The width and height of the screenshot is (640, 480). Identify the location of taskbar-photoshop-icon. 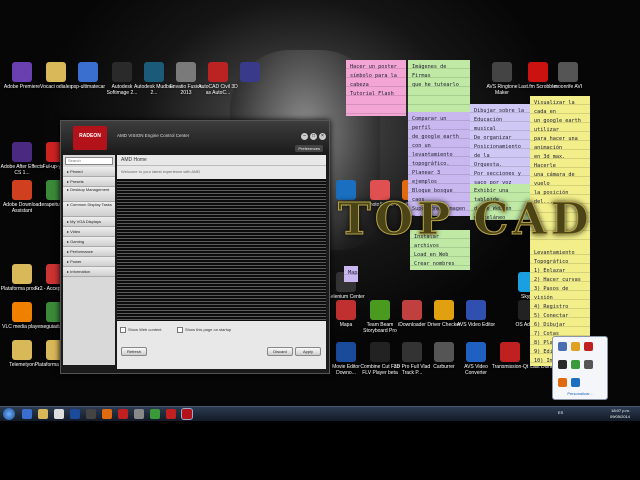
(75, 414).